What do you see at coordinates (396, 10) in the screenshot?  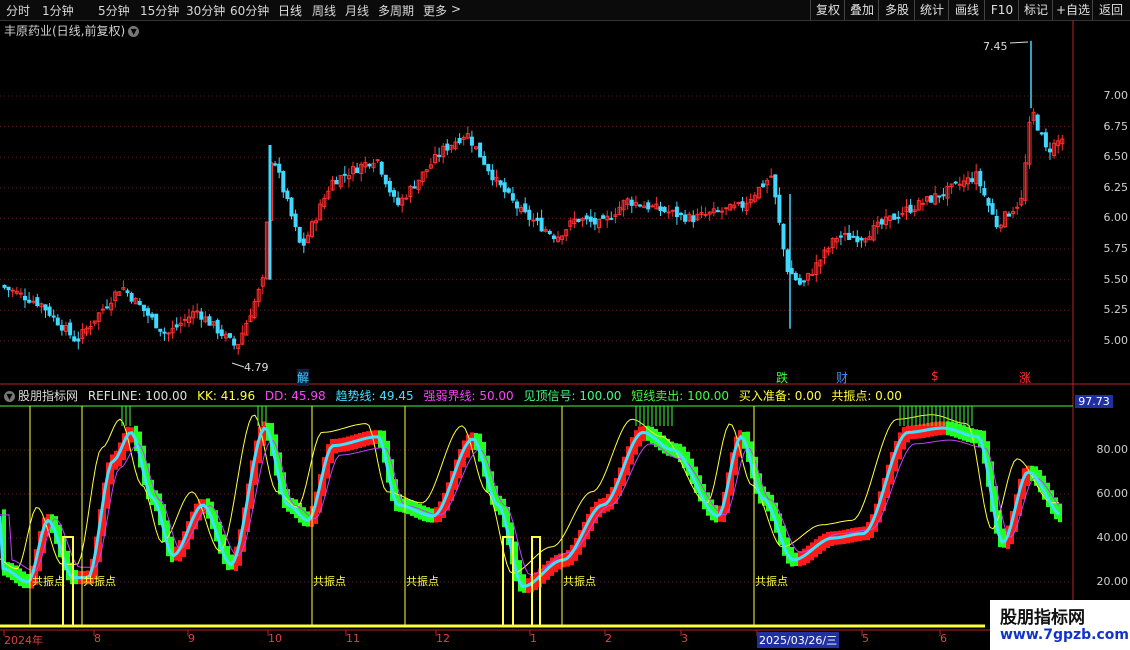 I see `period-multi: 多周期` at bounding box center [396, 10].